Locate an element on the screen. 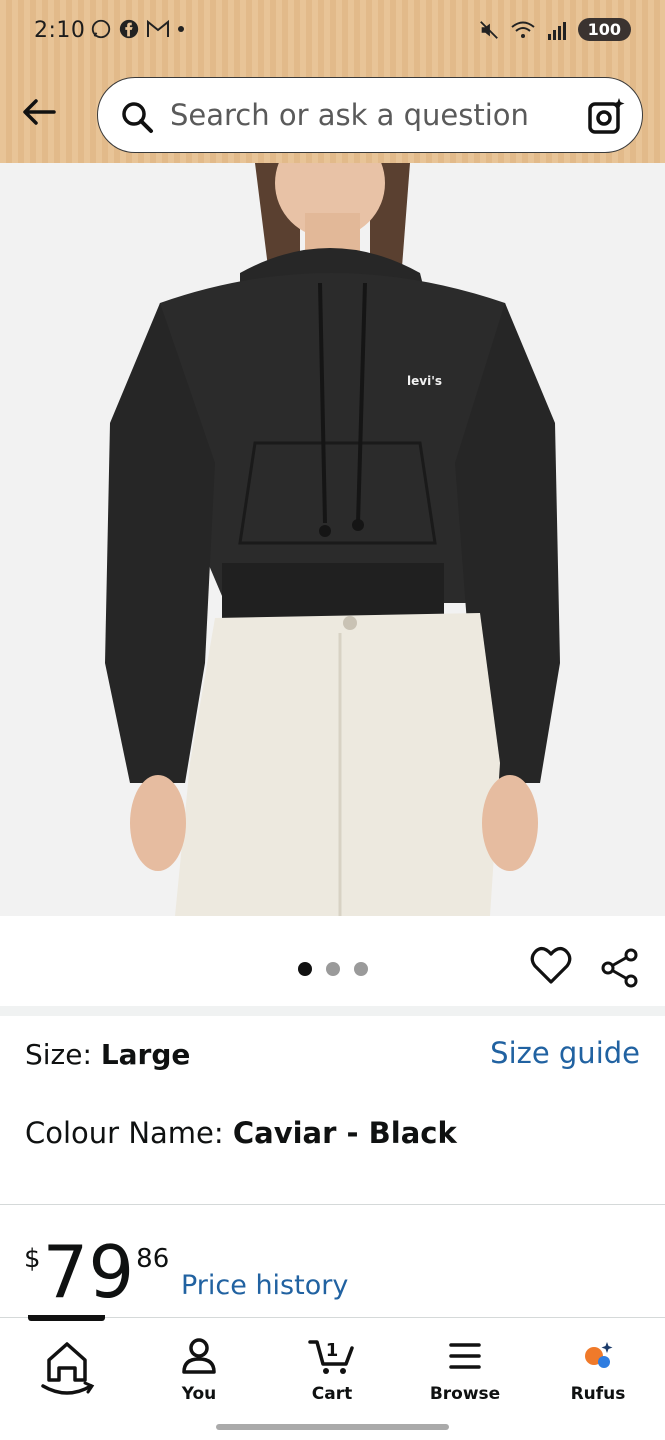 The height and width of the screenshot is (1440, 665). back-arrow-icon is located at coordinates (40, 112).